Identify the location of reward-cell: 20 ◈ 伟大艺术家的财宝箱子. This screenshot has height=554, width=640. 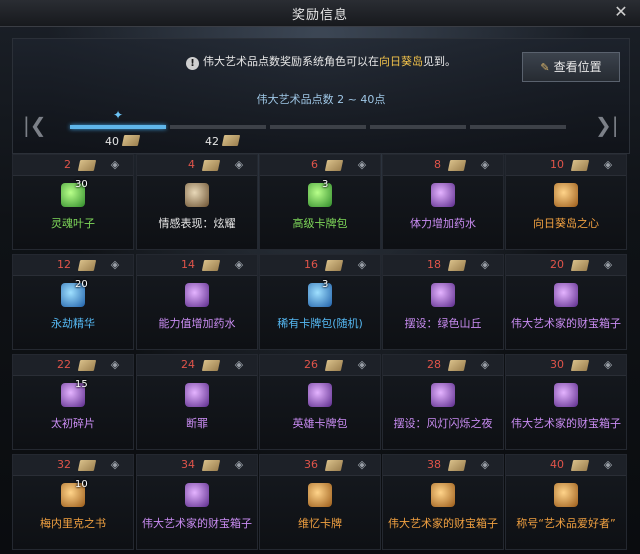
(566, 302).